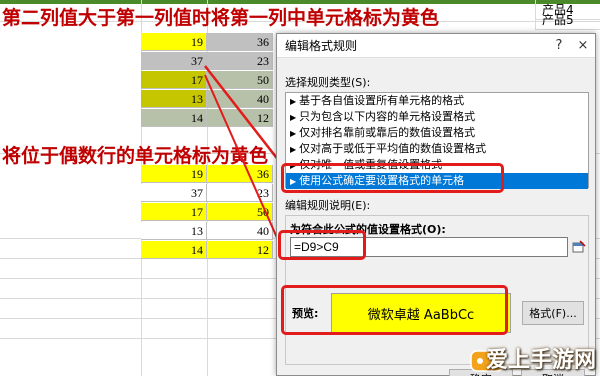 The image size is (600, 376). Describe the element at coordinates (393, 148) in the screenshot. I see `rule-type-label: 仅对高于或低于平均值的数值设置格式` at that location.